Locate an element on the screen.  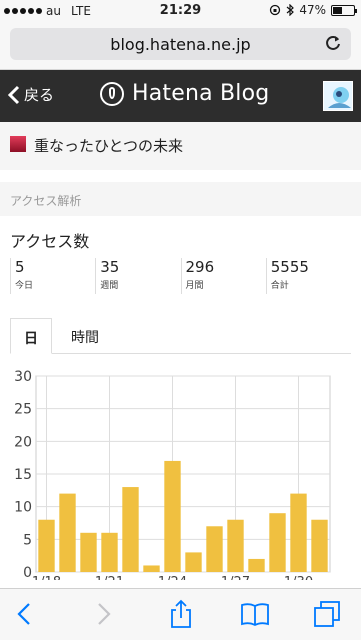
access-stats: 5 今日 35 週間 296 月間 5555 合計 is located at coordinates (180, 276).